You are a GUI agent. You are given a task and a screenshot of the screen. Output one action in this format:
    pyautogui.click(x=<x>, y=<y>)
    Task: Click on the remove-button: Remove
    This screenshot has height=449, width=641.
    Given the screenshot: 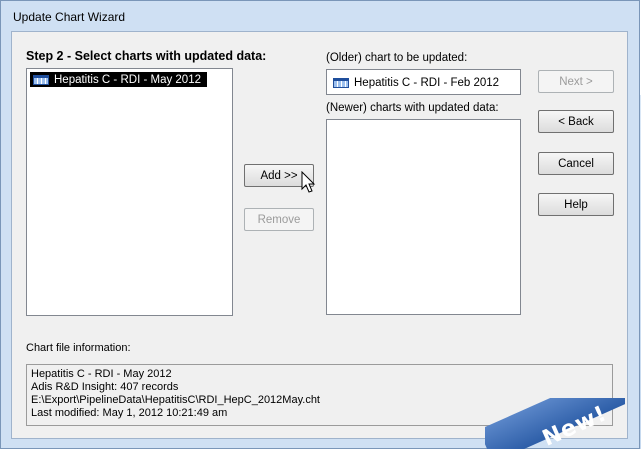 What is the action you would take?
    pyautogui.click(x=279, y=219)
    